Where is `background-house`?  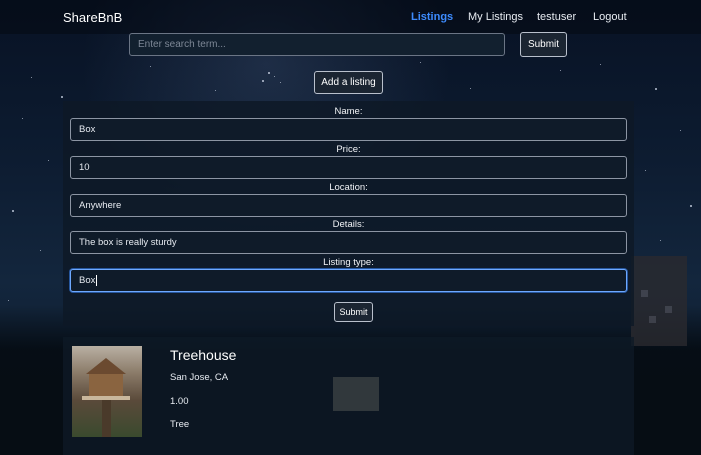
background-house is located at coordinates (659, 301).